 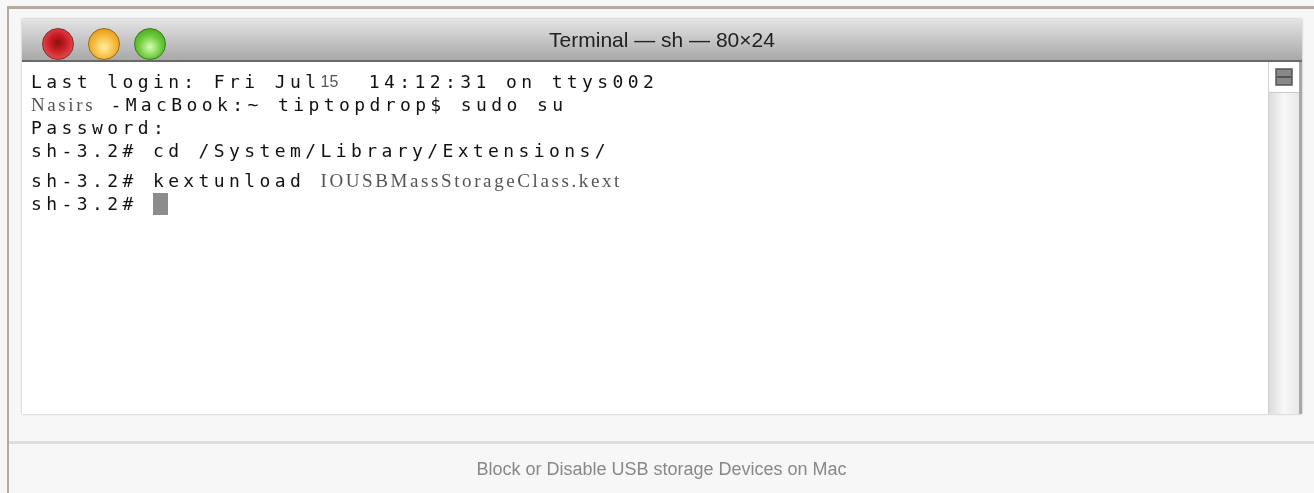 I want to click on zoom-button, so click(x=150, y=44).